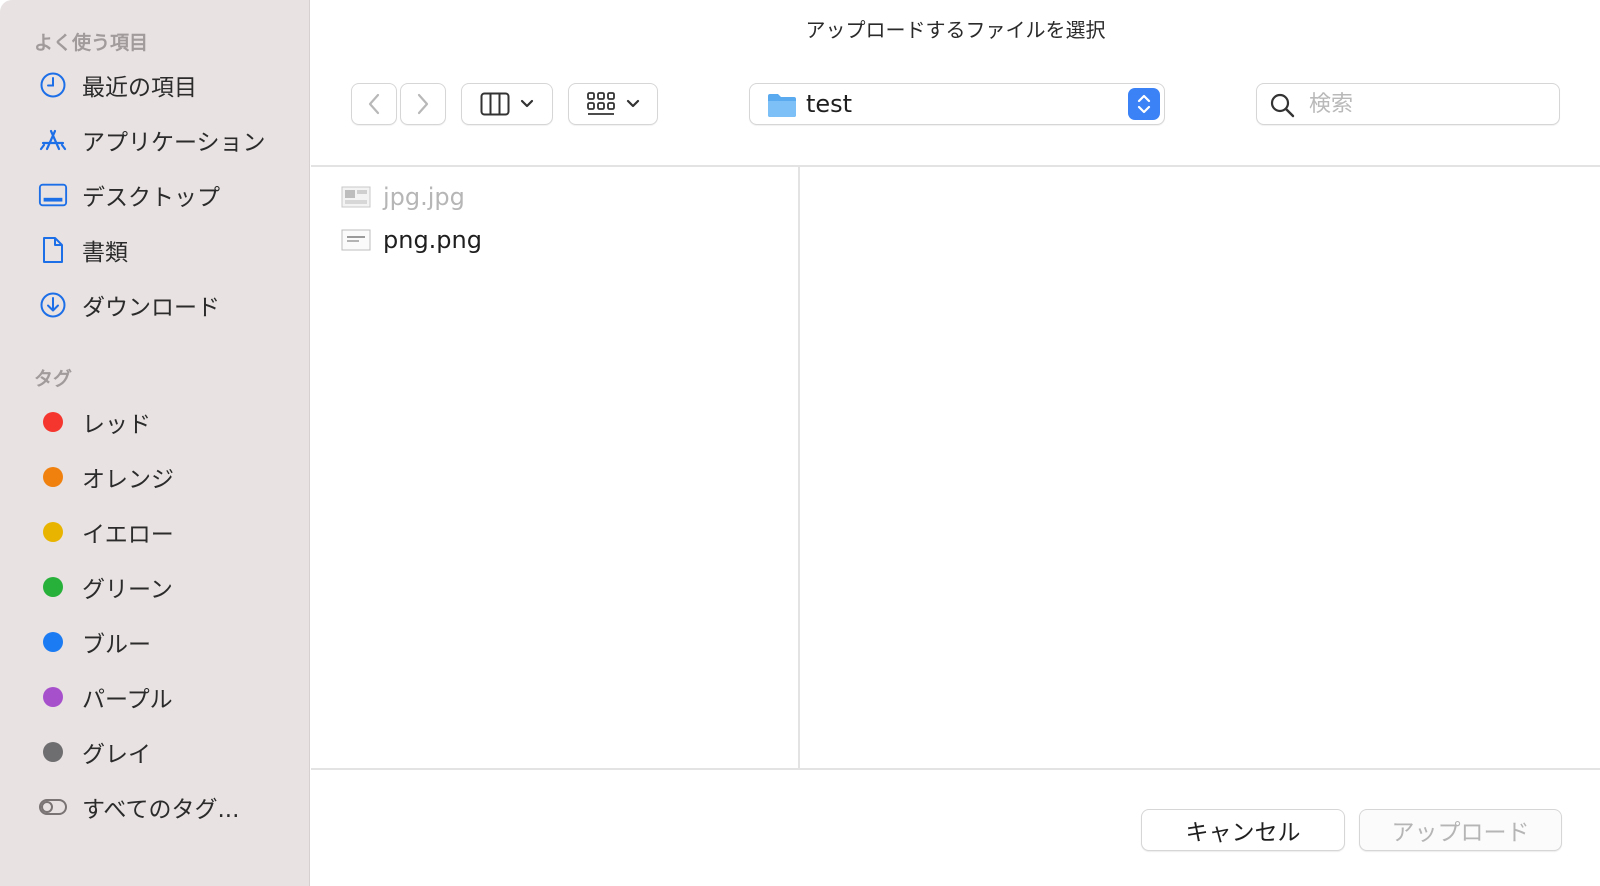 The width and height of the screenshot is (1600, 886). Describe the element at coordinates (829, 104) in the screenshot. I see `current-folder-name: test` at that location.